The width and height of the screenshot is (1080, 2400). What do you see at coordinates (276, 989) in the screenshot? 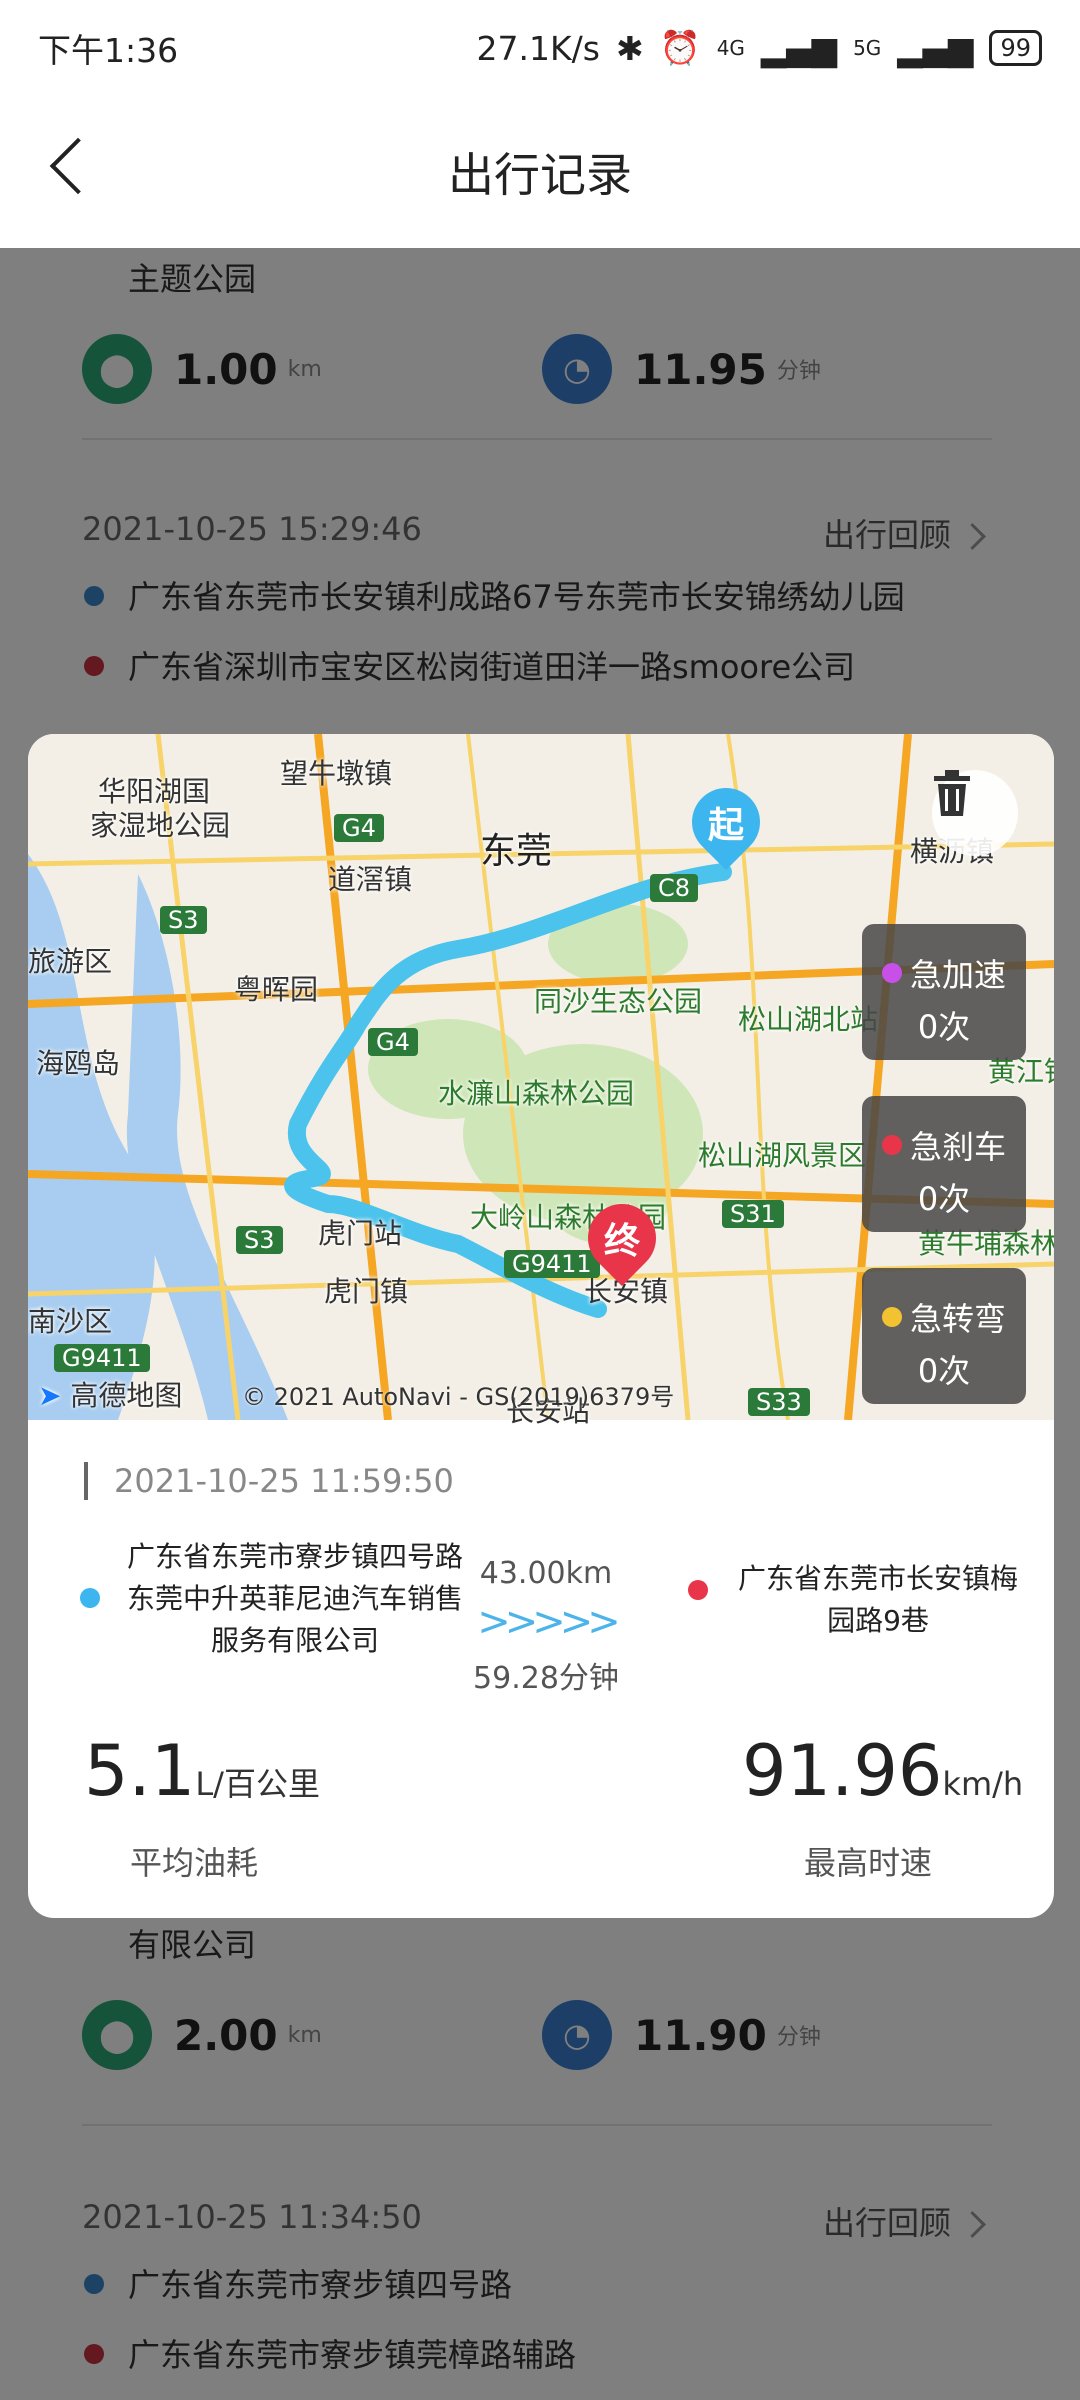
I see `map-label: 粤晖园` at bounding box center [276, 989].